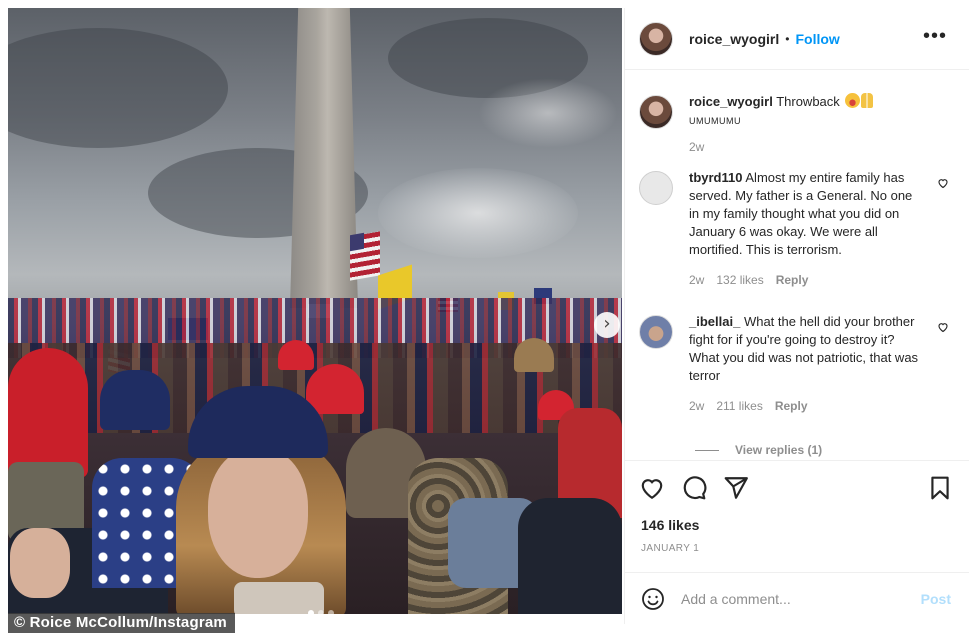 Image resolution: width=980 pixels, height=635 pixels. I want to click on caption-username: roice_wyogirl, so click(731, 101).